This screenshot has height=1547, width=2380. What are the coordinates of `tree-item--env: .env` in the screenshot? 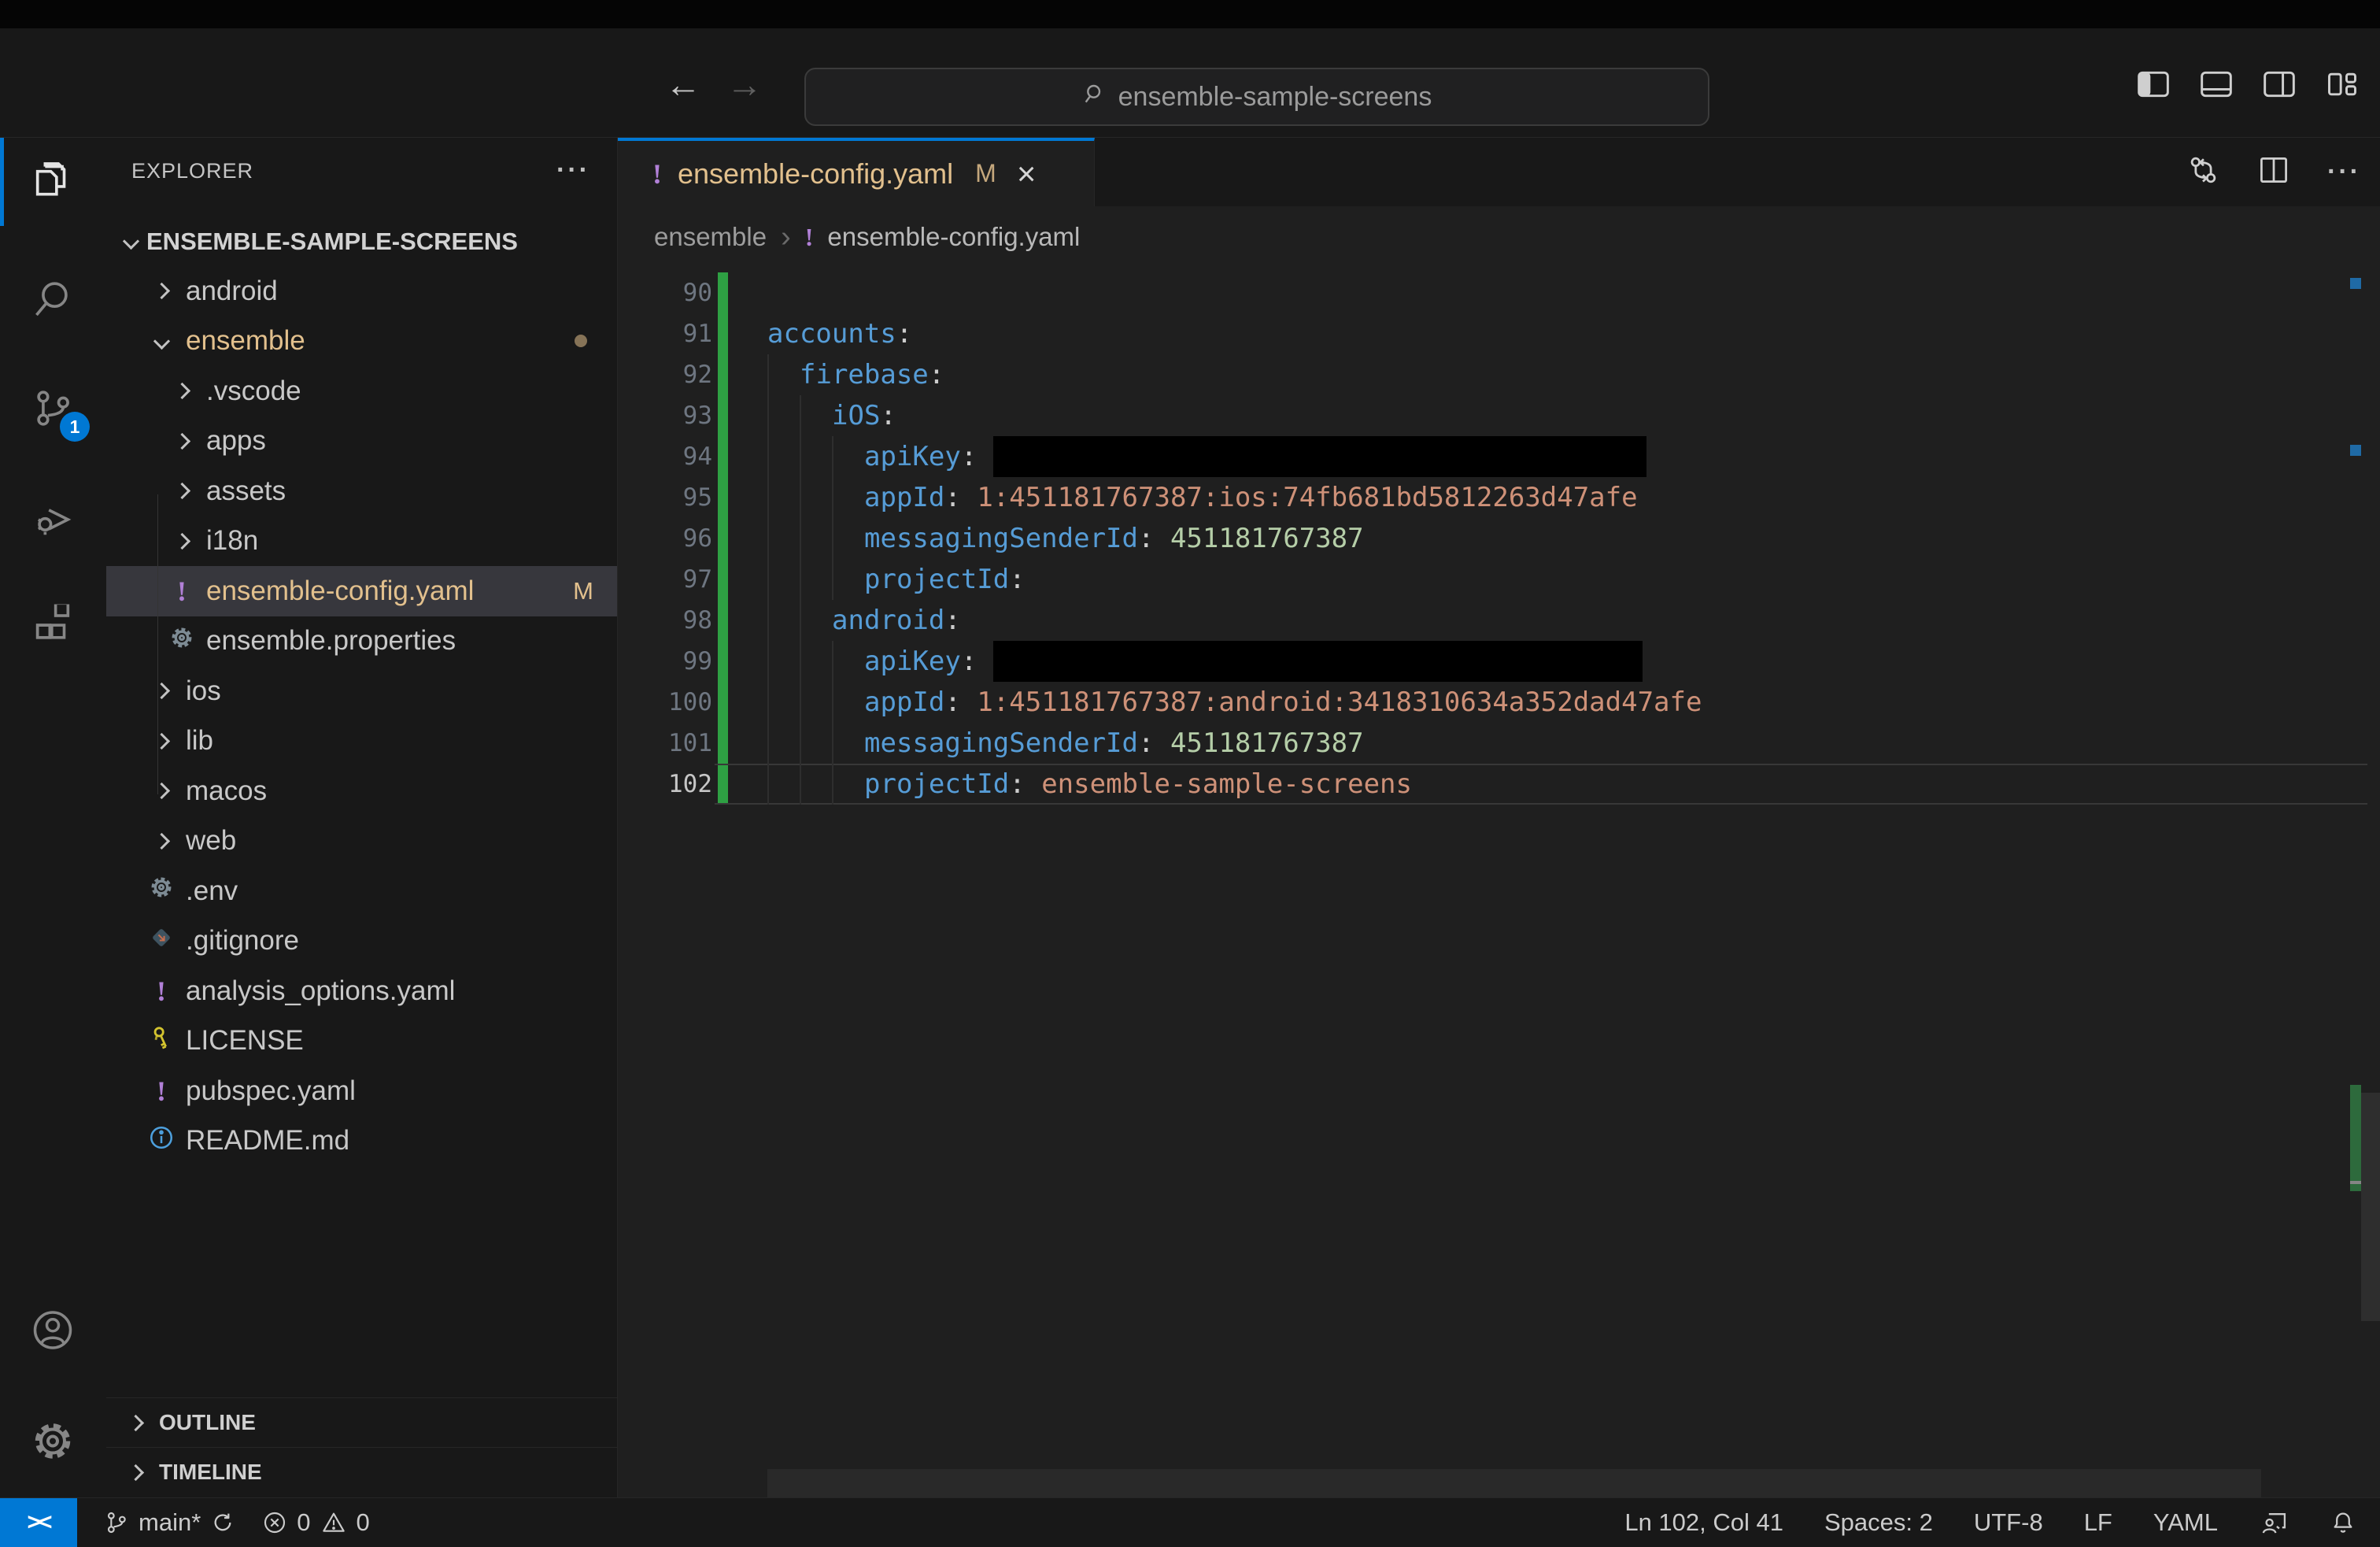 It's located at (361, 891).